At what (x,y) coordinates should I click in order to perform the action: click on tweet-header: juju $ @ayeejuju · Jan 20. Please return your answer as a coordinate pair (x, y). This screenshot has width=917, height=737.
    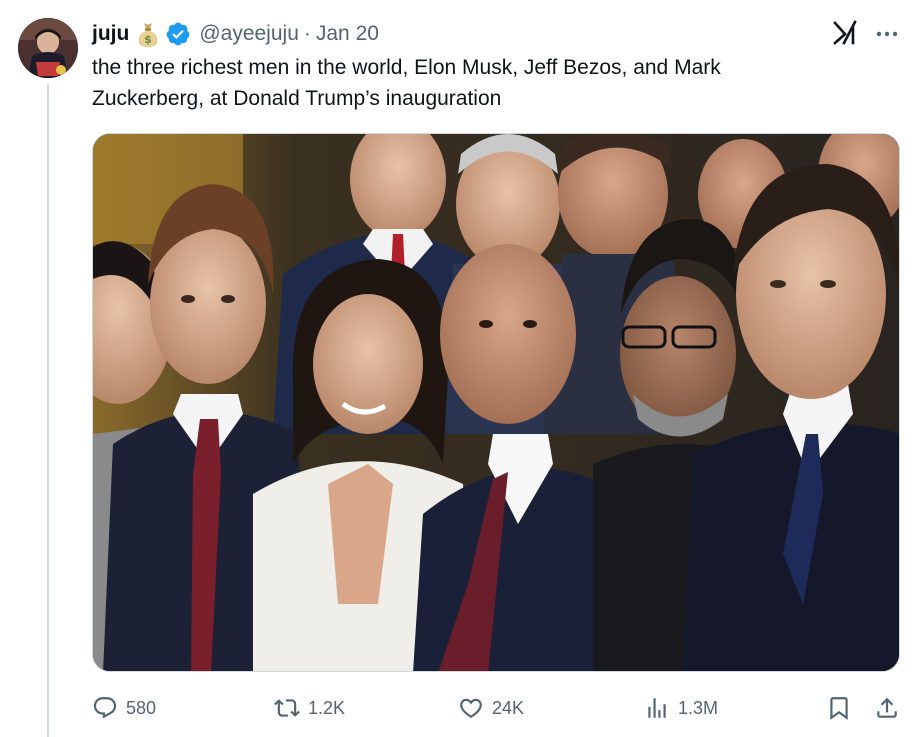
    Looking at the image, I should click on (235, 34).